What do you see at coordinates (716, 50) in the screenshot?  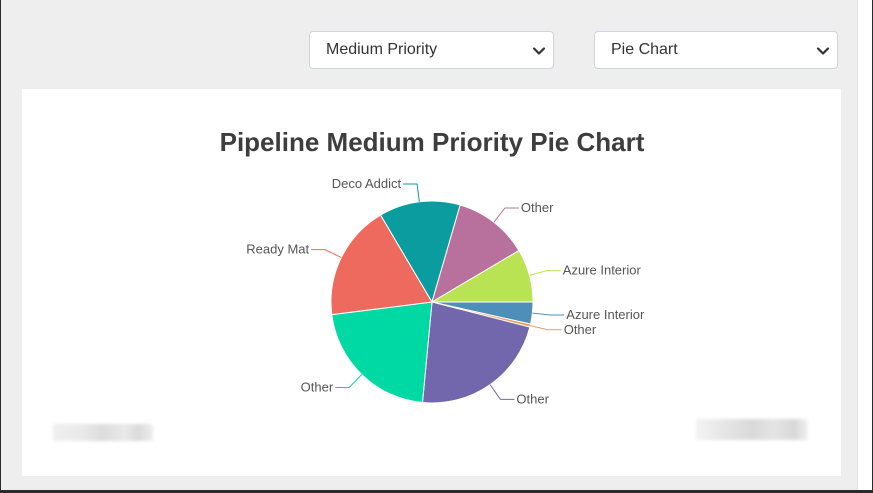 I see `chart-type-select: Pie Chart` at bounding box center [716, 50].